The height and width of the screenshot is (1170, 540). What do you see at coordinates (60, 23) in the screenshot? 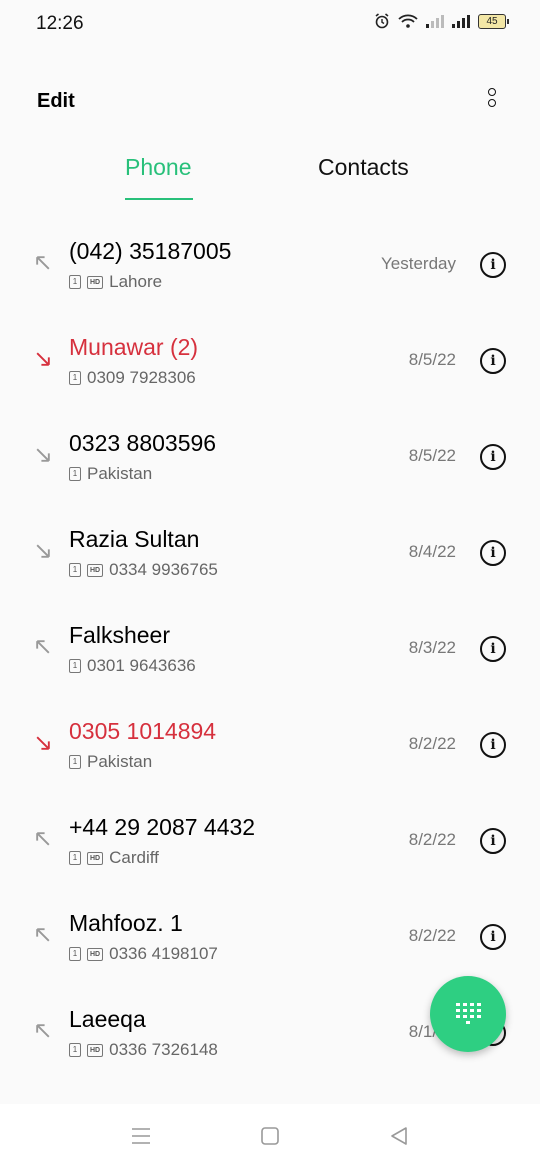
I see `status-time: 12:26` at bounding box center [60, 23].